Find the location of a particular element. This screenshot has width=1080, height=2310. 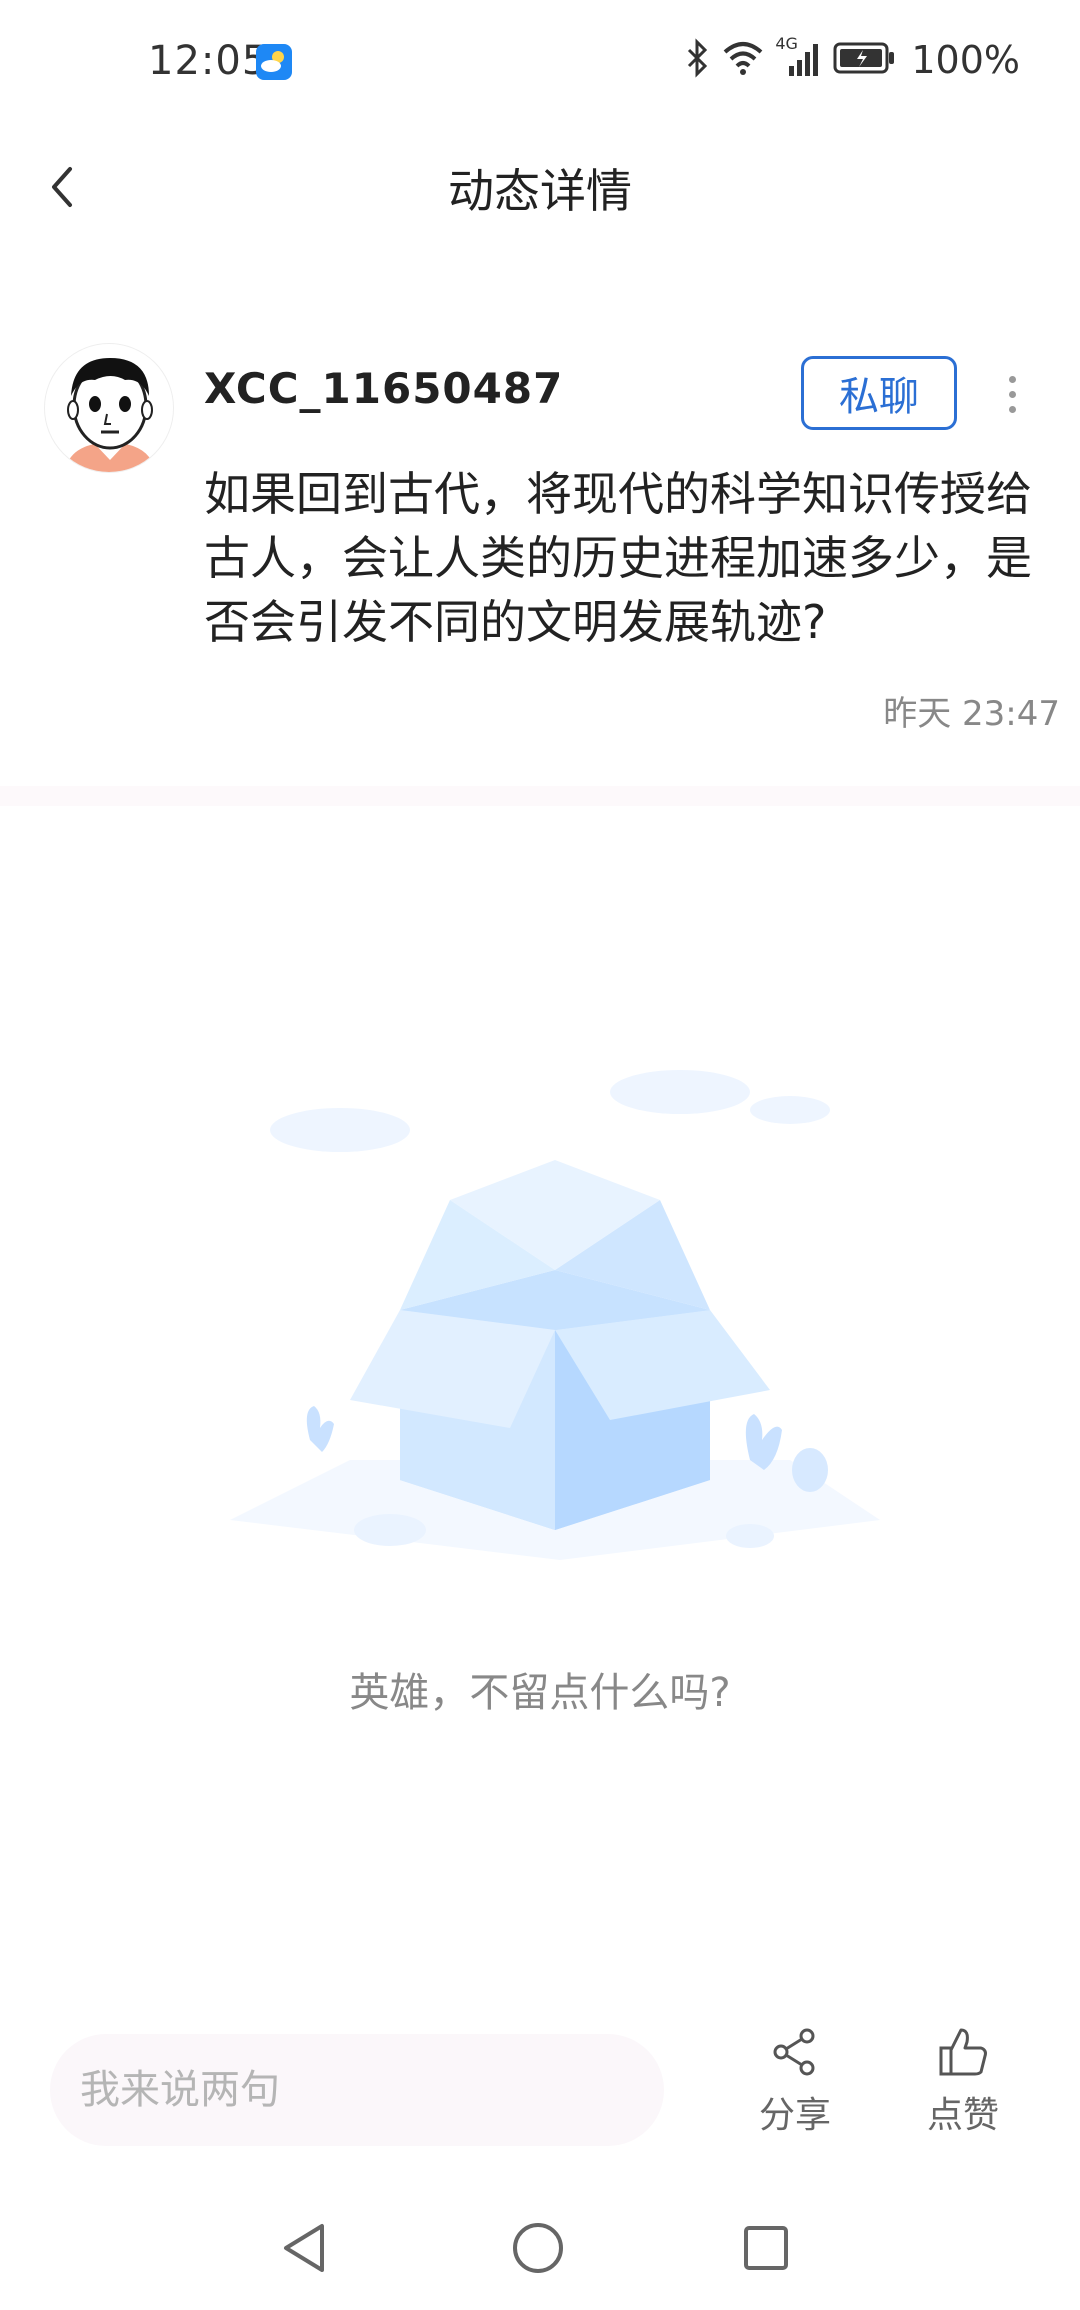

private-chat-button: 私聊 is located at coordinates (879, 393).